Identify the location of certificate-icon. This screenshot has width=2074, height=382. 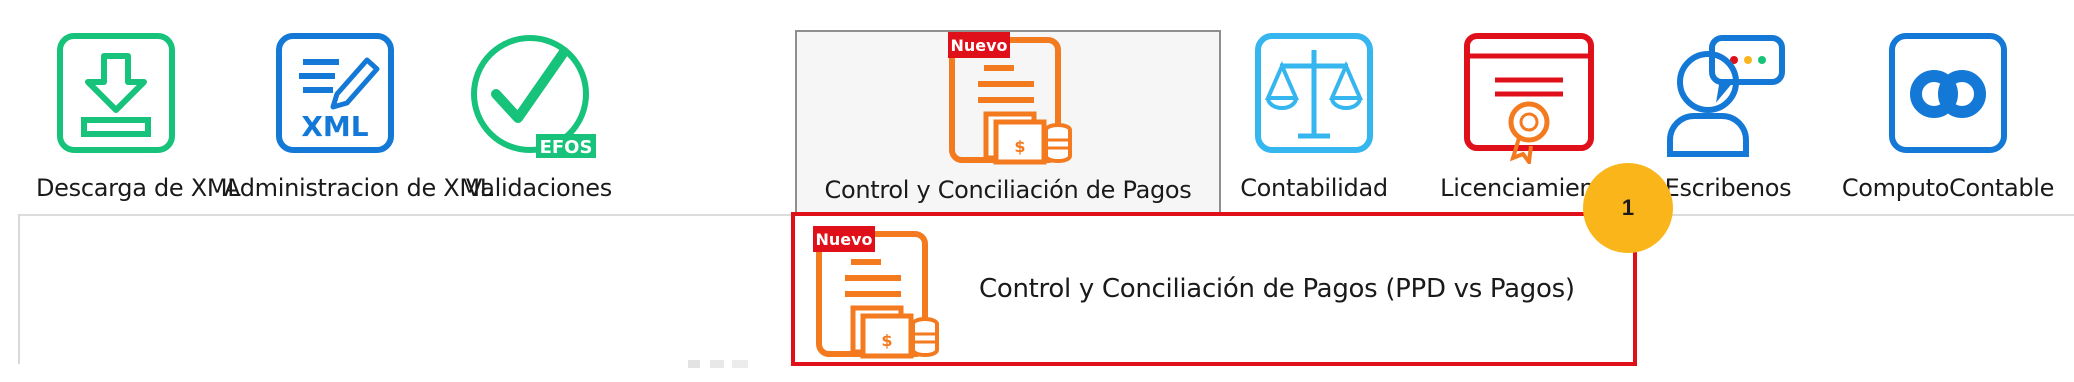
(1529, 98).